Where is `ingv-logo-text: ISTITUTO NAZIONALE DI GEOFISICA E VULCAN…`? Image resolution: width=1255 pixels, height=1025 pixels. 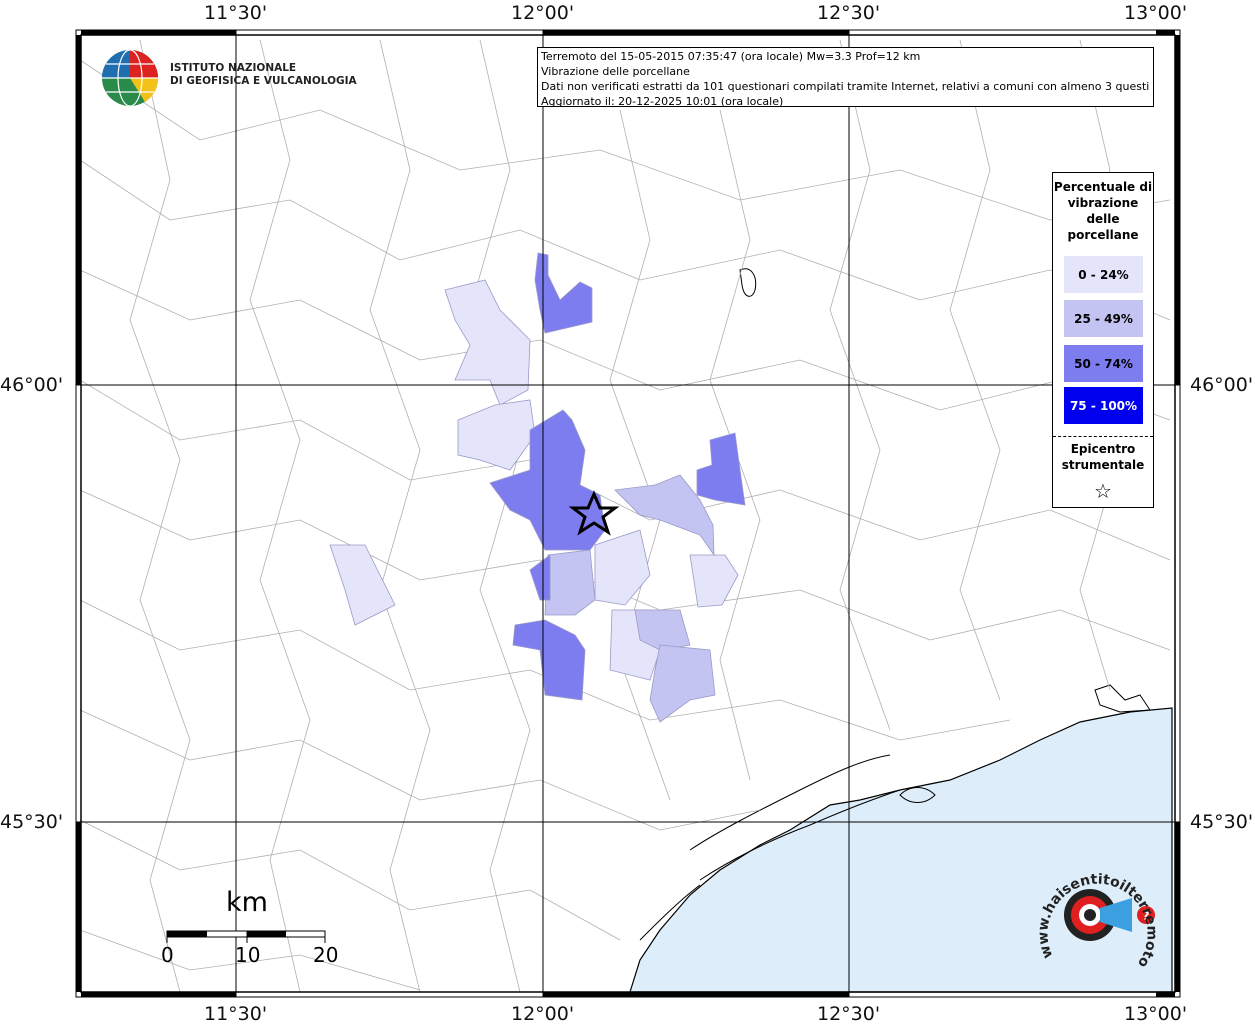
ingv-logo-text: ISTITUTO NAZIONALE DI GEOFISICA E VULCAN… is located at coordinates (263, 75).